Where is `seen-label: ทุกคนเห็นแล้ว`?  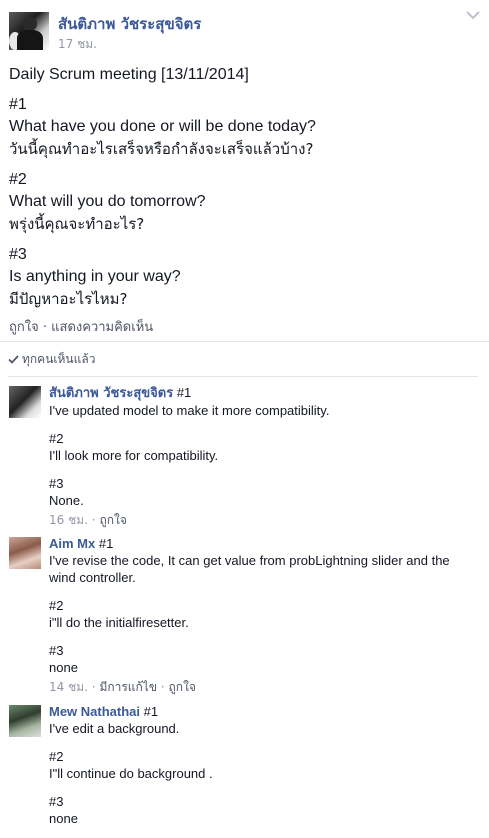
seen-label: ทุกคนเห็นแล้ว is located at coordinates (59, 359).